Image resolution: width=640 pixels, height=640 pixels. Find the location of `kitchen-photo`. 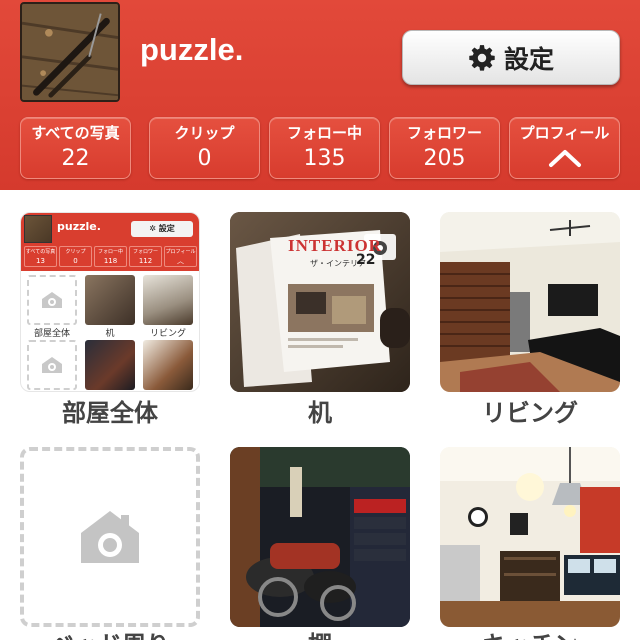

kitchen-photo is located at coordinates (530, 537).